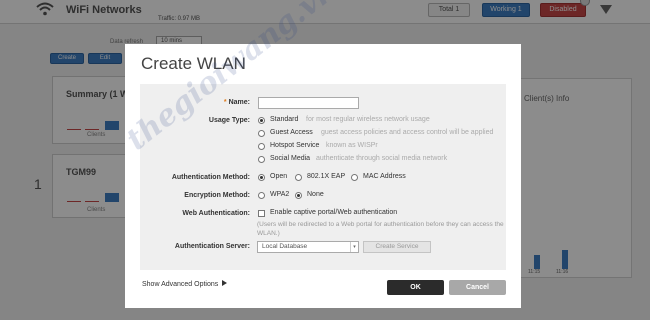 This screenshot has width=650, height=320. What do you see at coordinates (368, 119) in the screenshot?
I see `usage-option-hint: for most regular wireless network usage` at bounding box center [368, 119].